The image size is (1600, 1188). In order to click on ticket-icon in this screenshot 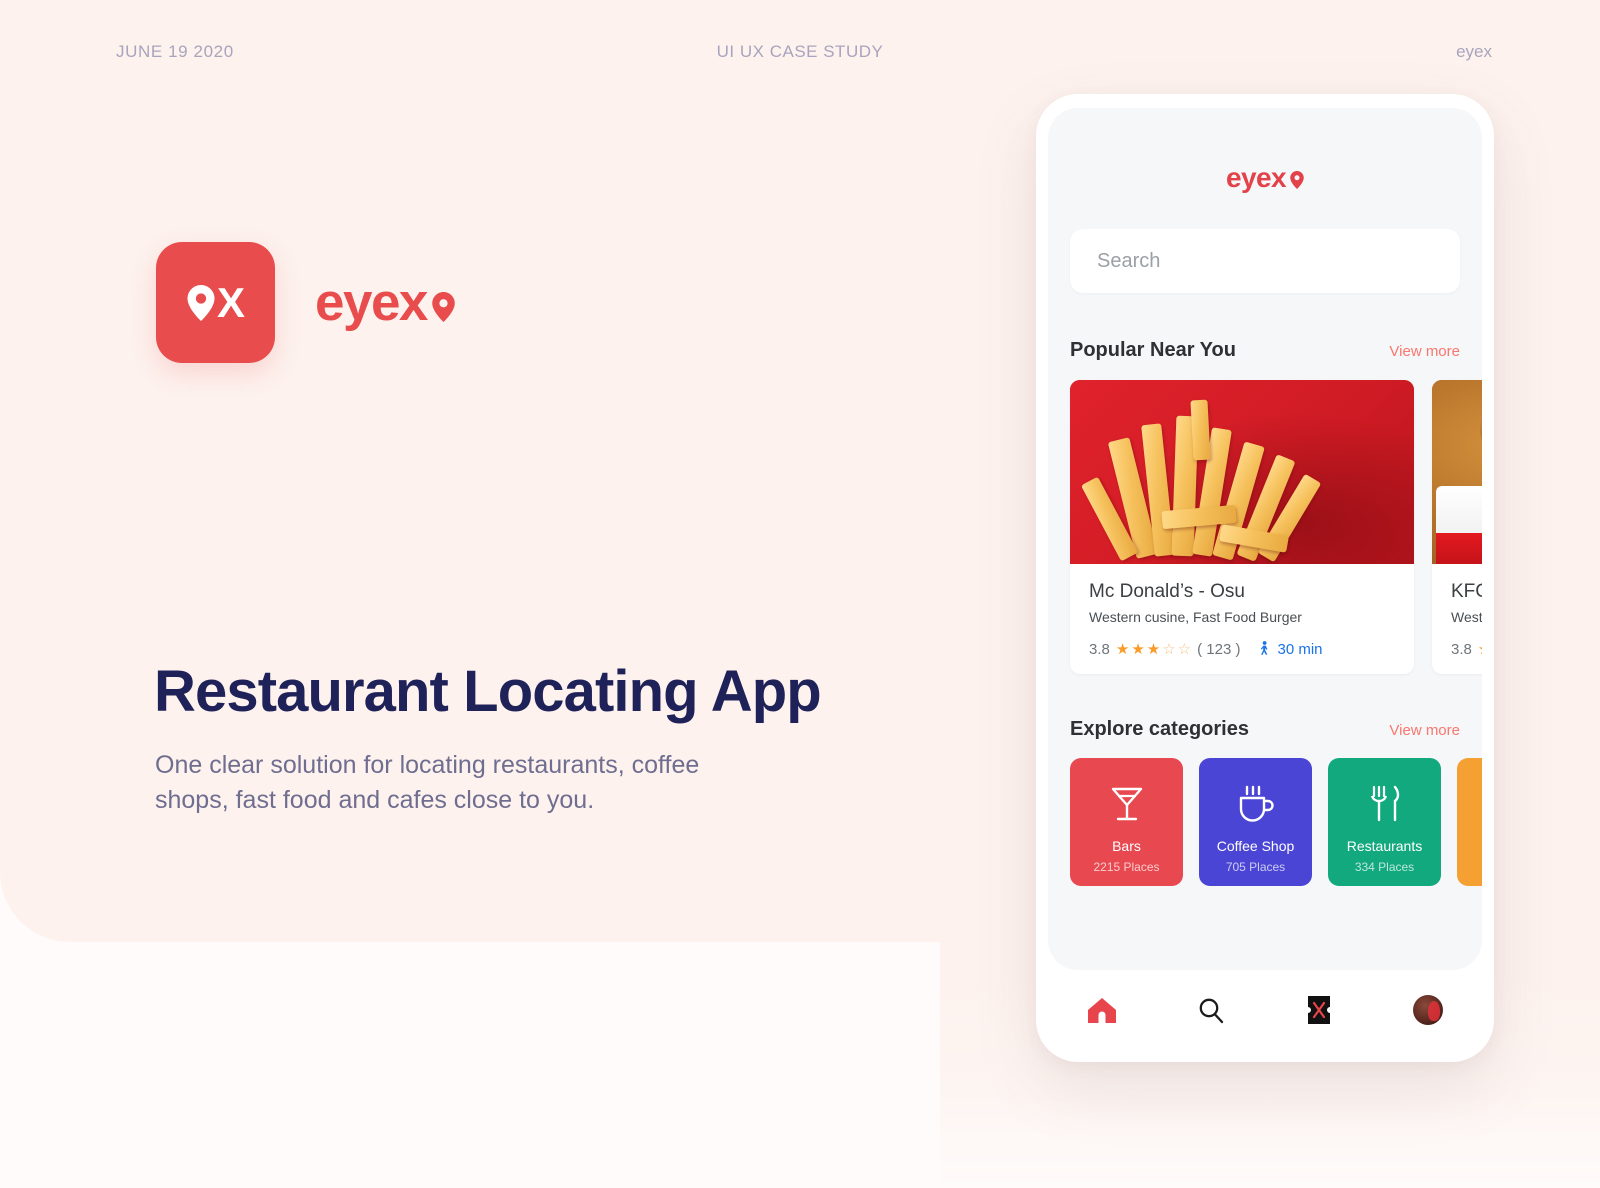, I will do `click(1319, 1010)`.